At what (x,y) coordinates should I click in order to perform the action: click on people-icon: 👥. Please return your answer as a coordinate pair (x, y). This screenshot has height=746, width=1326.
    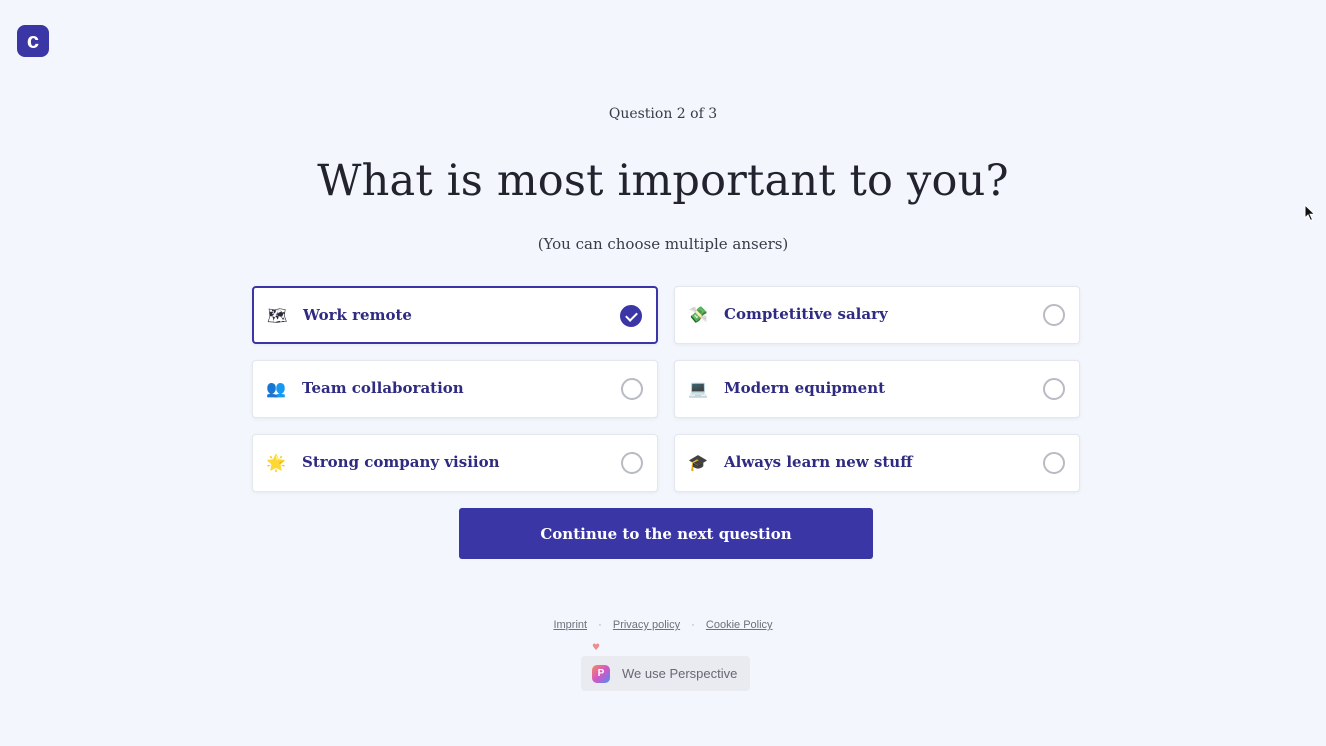
    Looking at the image, I should click on (276, 388).